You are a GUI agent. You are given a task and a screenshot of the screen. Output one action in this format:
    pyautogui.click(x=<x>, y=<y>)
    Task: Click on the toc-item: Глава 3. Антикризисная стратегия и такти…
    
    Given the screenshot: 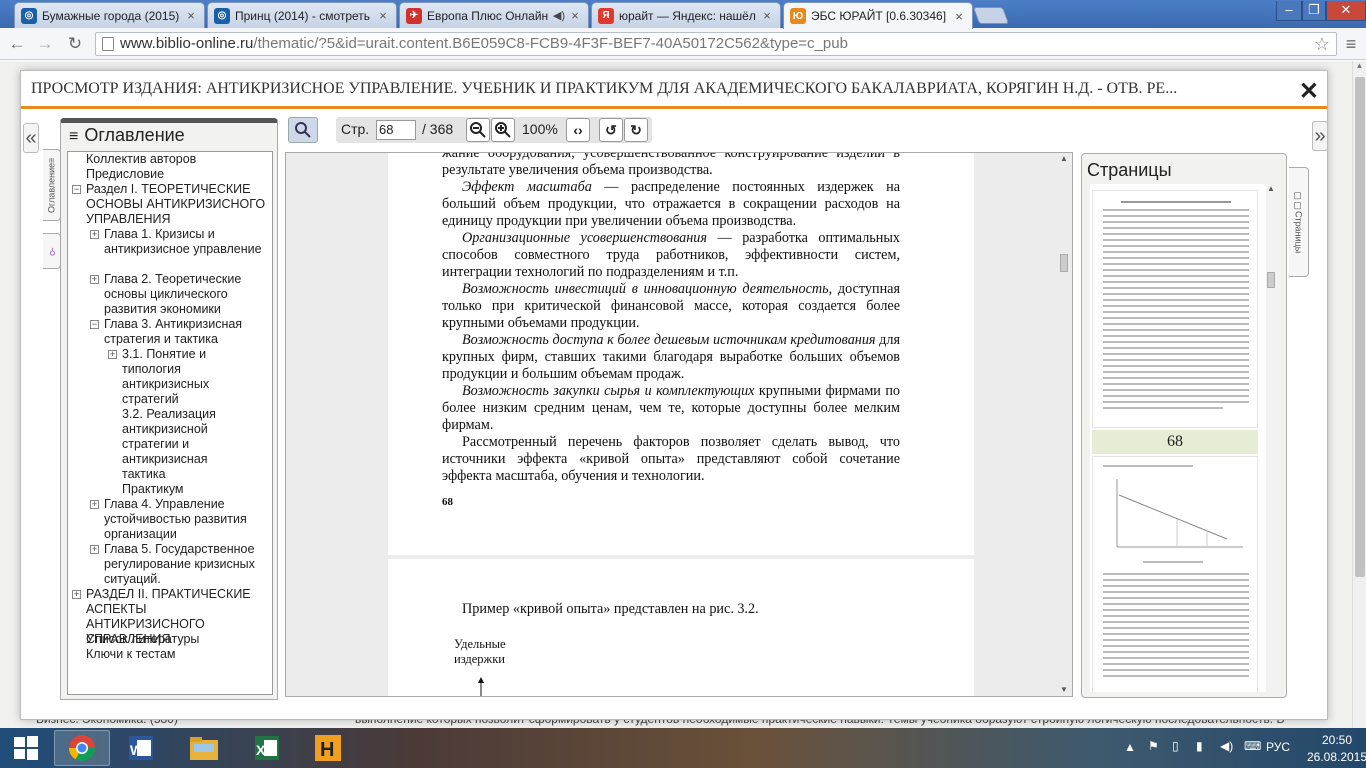 What is the action you would take?
    pyautogui.click(x=187, y=332)
    